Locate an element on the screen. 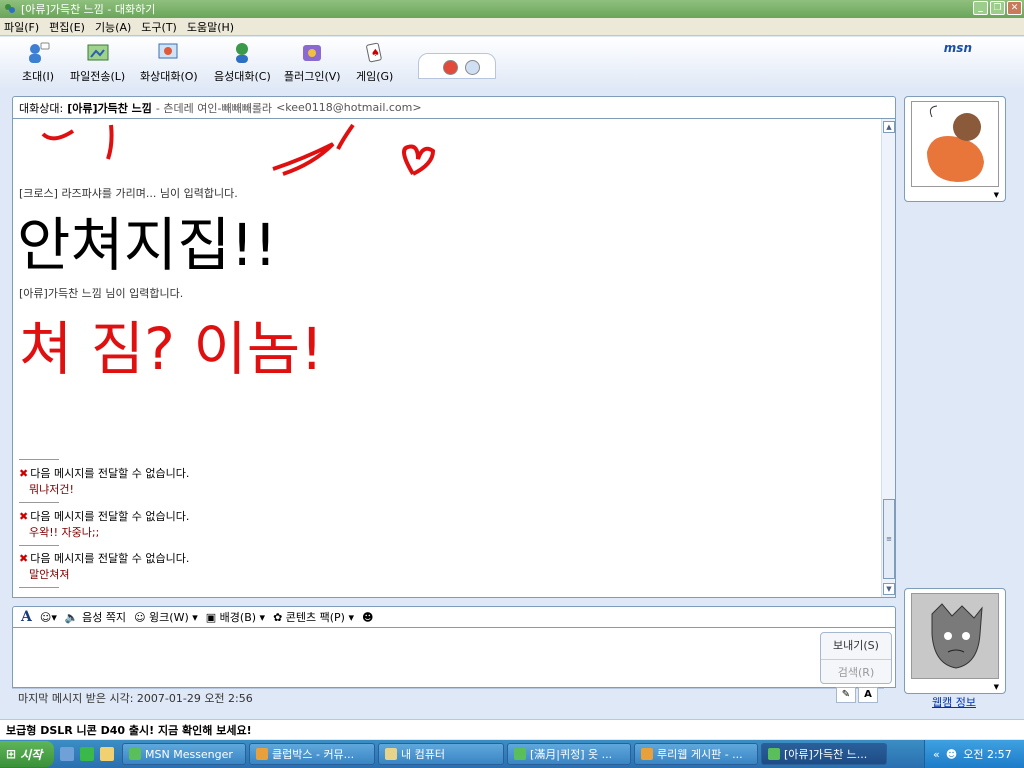 This screenshot has height=768, width=1024. invite-button: 초대(I) is located at coordinates (38, 62).